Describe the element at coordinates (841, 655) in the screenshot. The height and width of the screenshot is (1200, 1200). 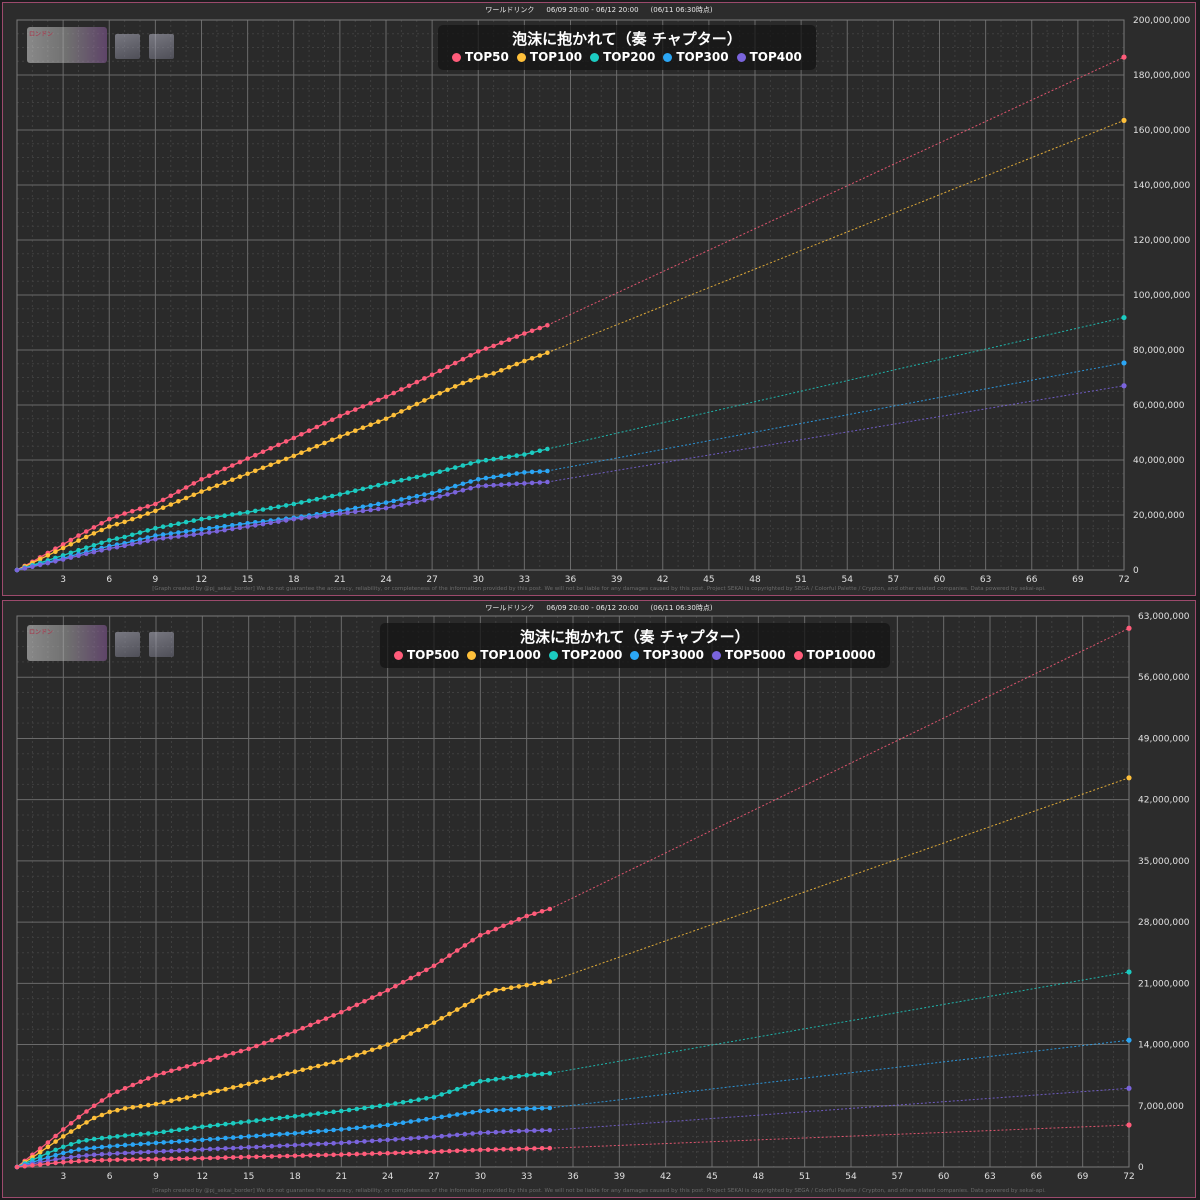
I see `legend-label: TOP10000` at that location.